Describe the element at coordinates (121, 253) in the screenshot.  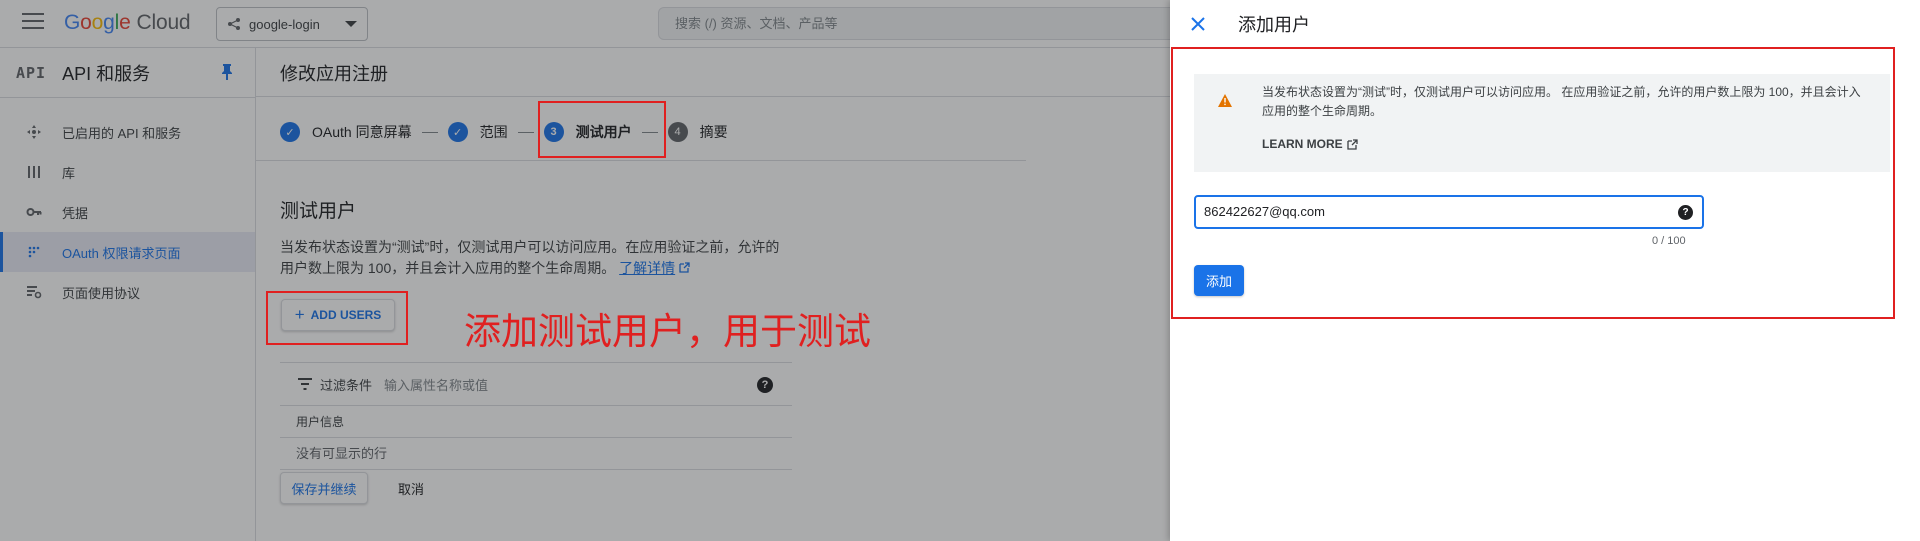
I see `sidebar-item-label: OAuth 权限请求页面` at that location.